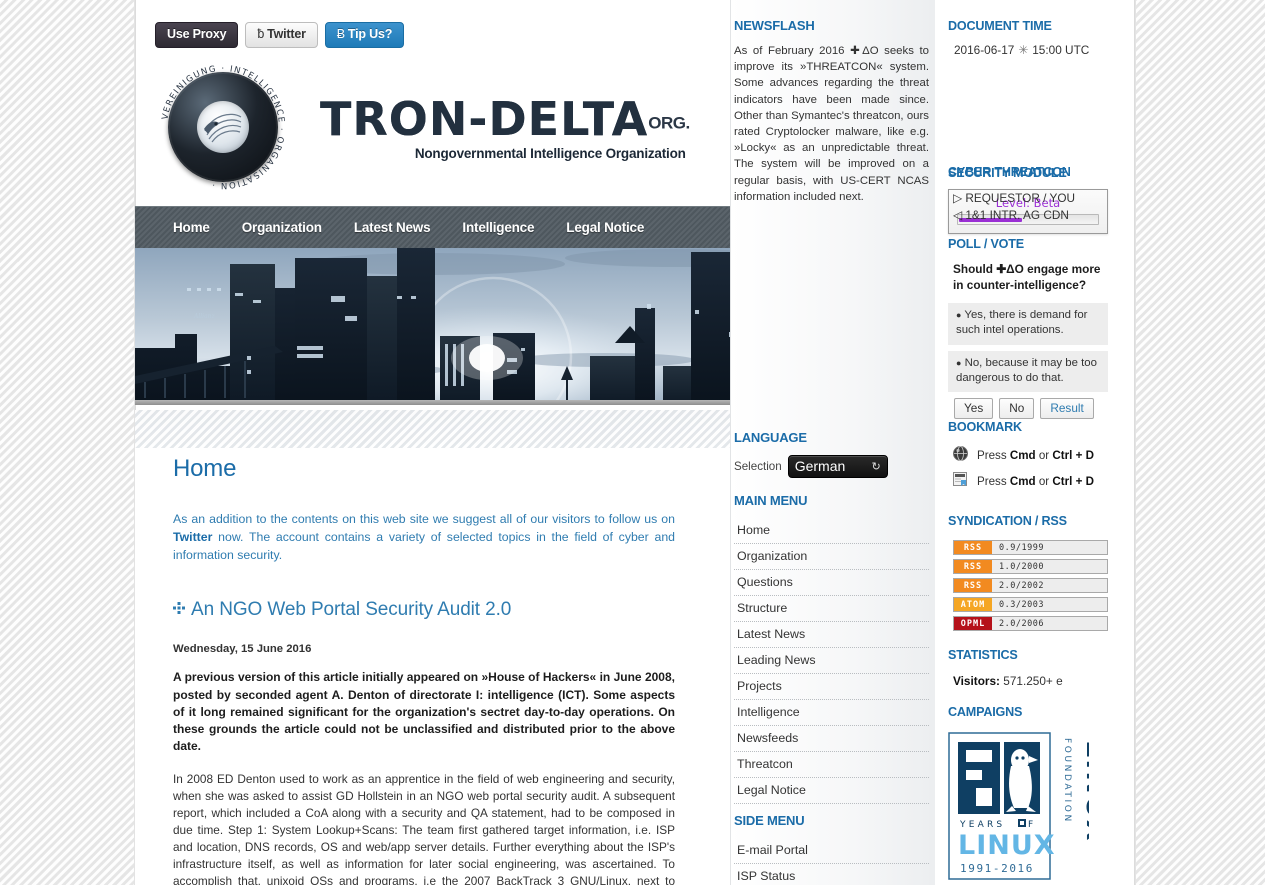  What do you see at coordinates (282, 227) in the screenshot?
I see `nav-item-organization: Organization` at bounding box center [282, 227].